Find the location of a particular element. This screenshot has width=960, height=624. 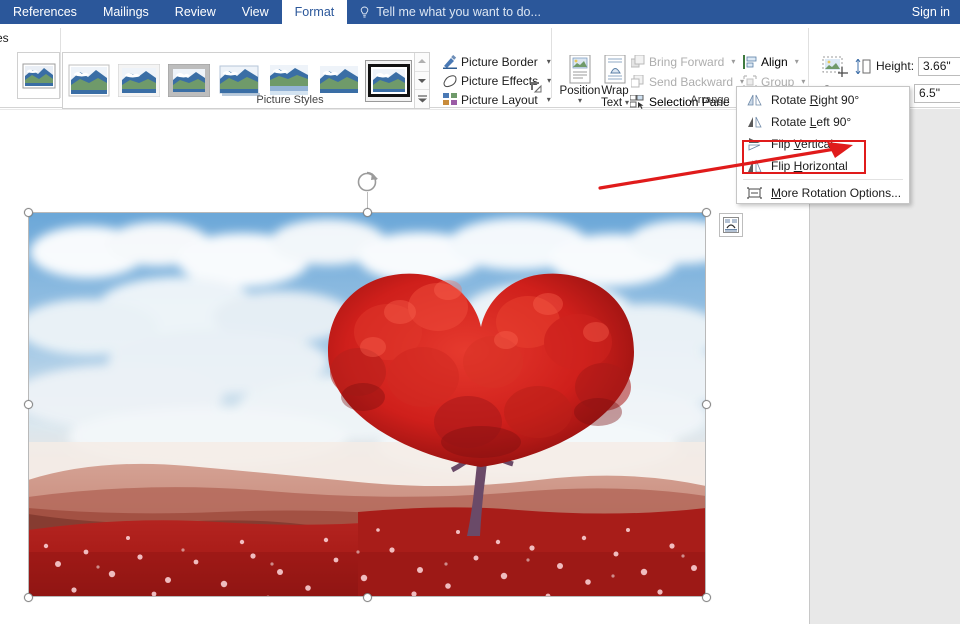

align-icon is located at coordinates (749, 61).